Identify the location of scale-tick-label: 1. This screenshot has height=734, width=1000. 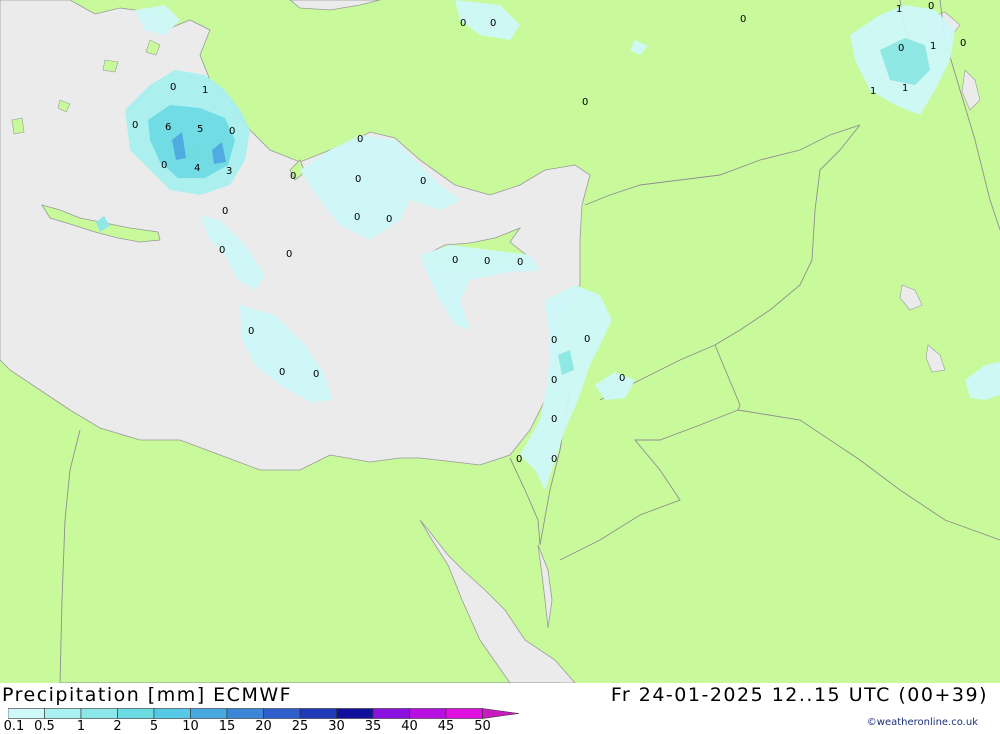
(81, 726).